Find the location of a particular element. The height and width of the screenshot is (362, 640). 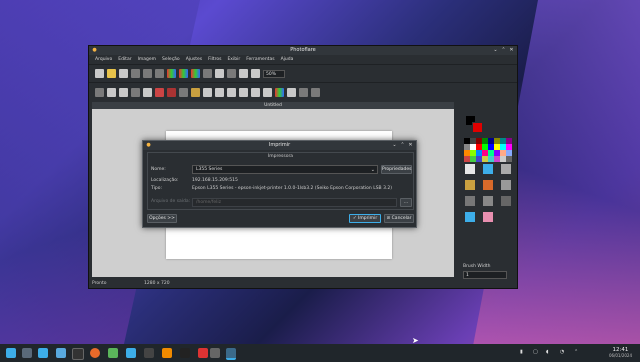

menu-arquivo: Arquivo is located at coordinates (103, 59).